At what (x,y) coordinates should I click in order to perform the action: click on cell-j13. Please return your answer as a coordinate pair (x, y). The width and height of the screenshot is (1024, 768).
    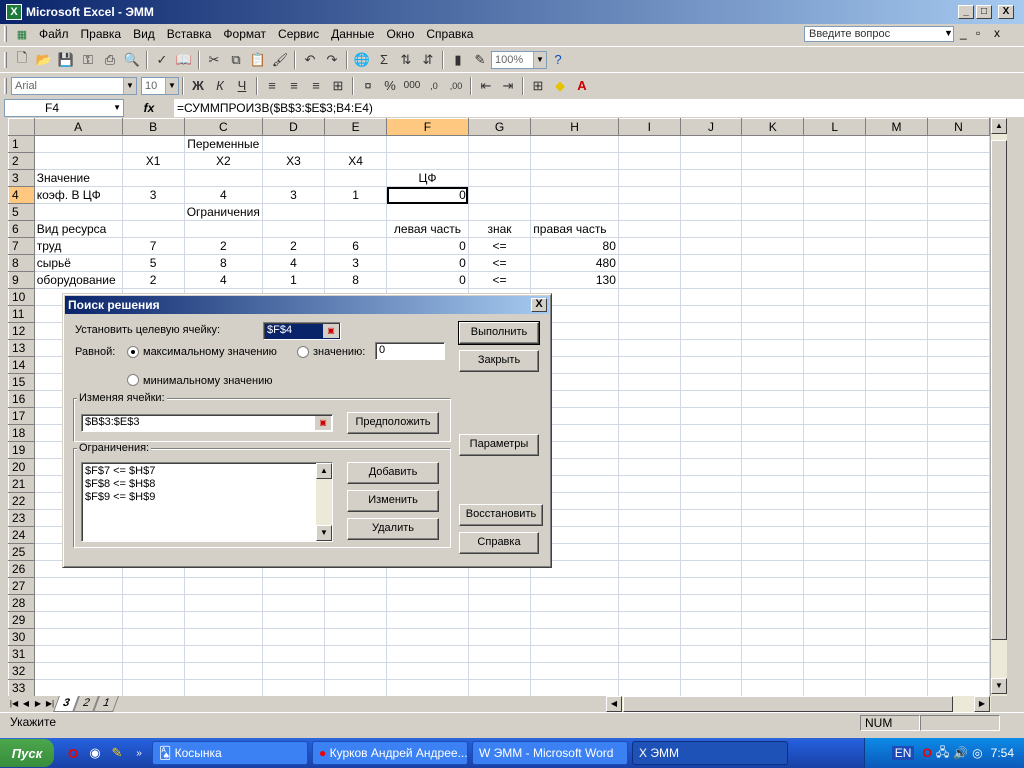
    Looking at the image, I should click on (711, 348).